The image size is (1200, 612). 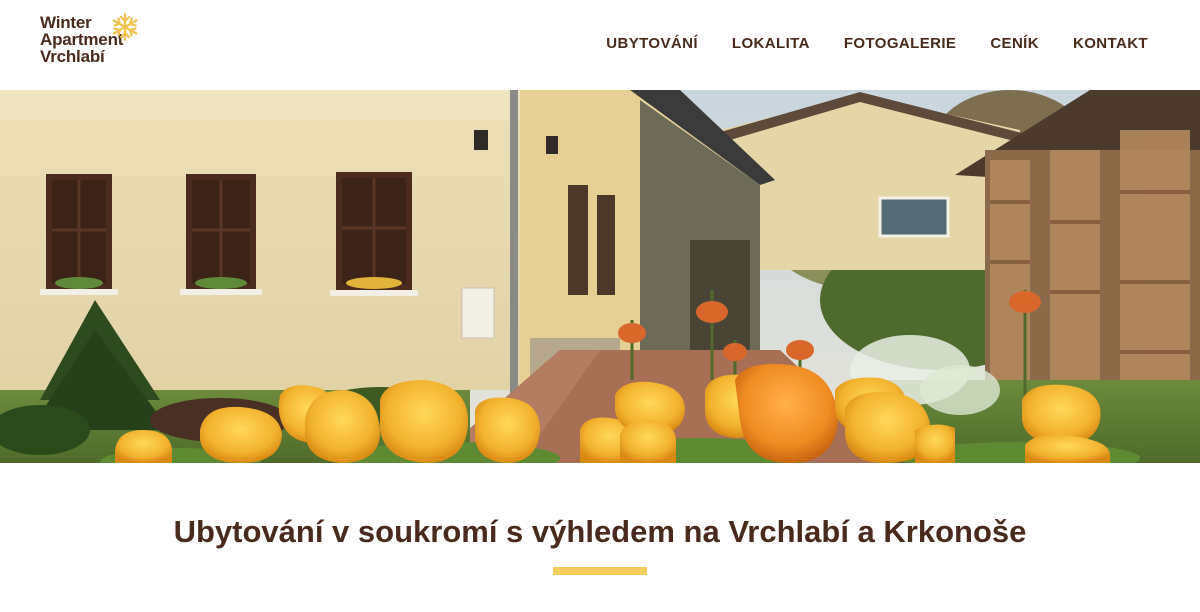 I want to click on snowflake-icon, so click(x=125, y=27).